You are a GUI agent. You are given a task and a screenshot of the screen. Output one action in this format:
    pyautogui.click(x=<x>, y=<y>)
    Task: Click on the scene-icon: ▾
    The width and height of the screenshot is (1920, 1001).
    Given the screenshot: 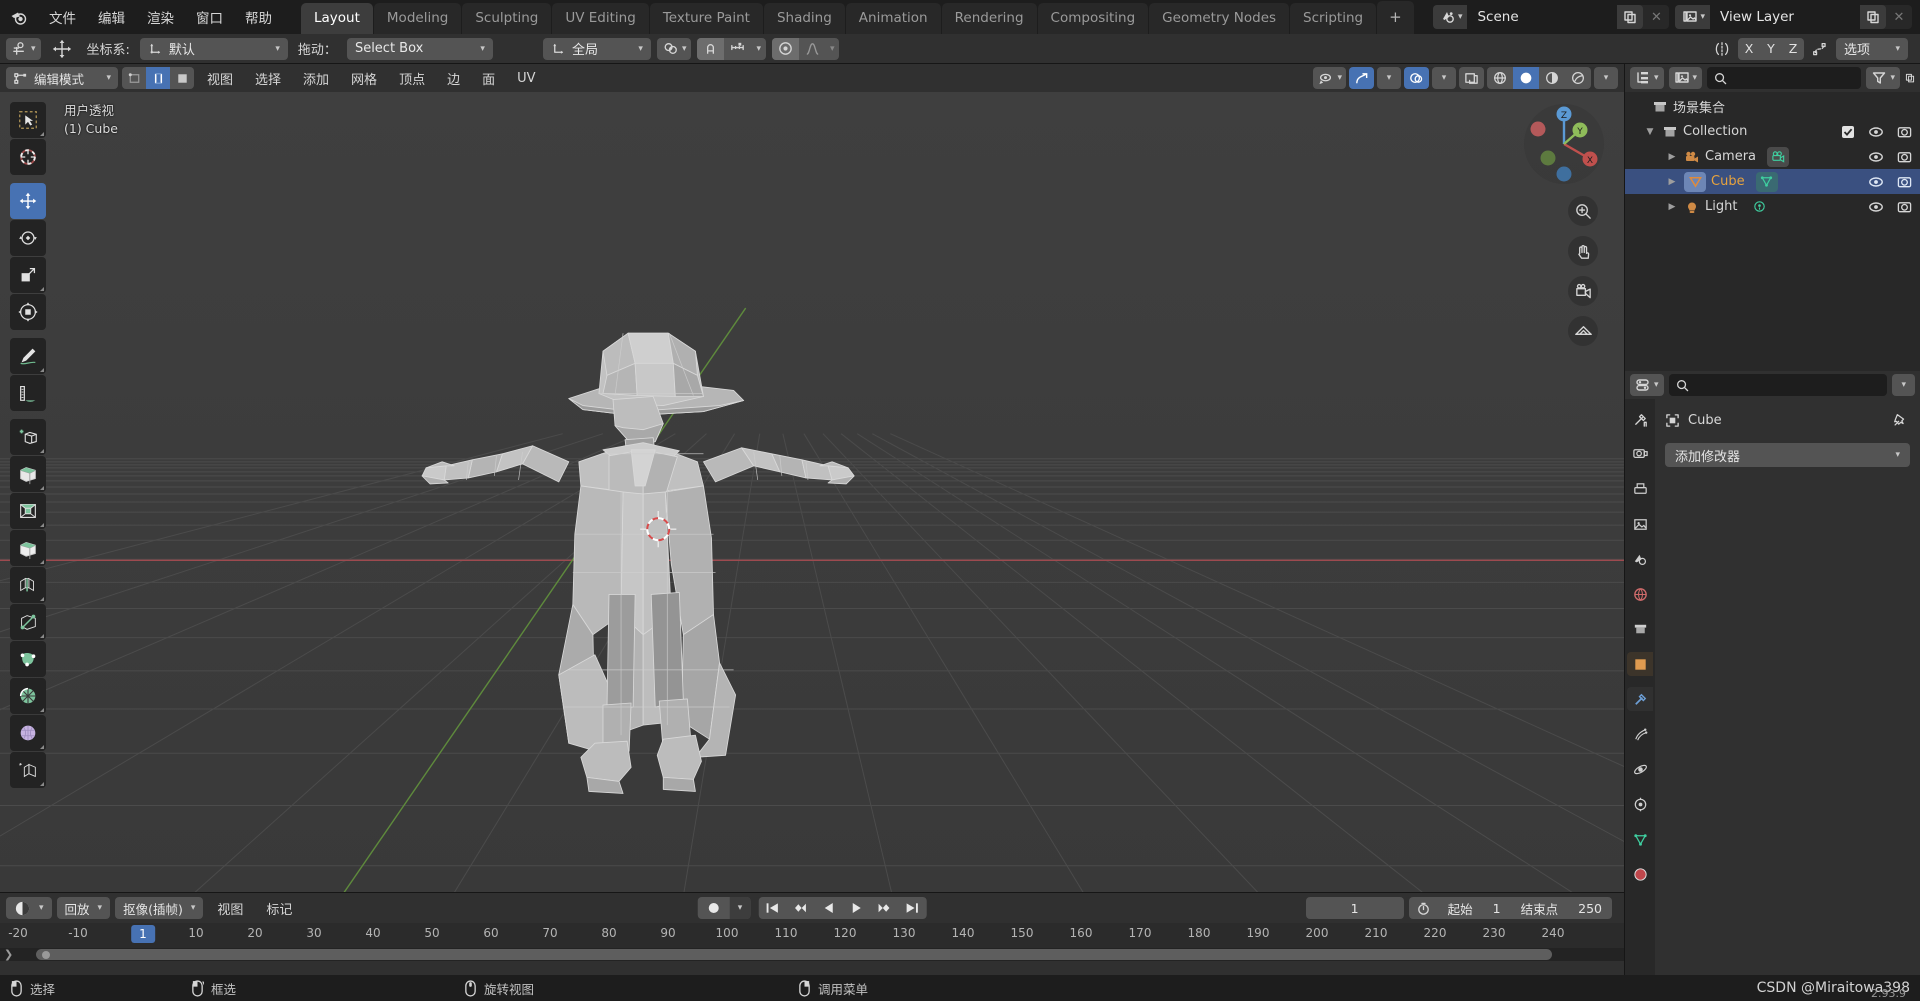 What is the action you would take?
    pyautogui.click(x=1450, y=17)
    